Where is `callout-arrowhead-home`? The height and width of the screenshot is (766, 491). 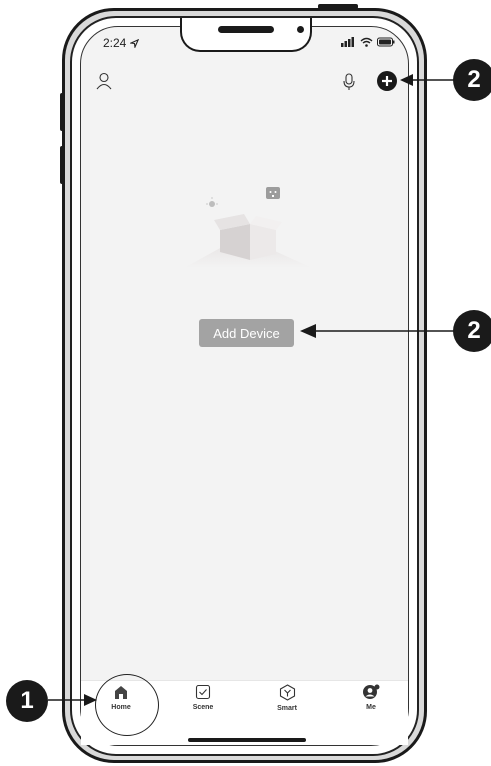 callout-arrowhead-home is located at coordinates (90, 700).